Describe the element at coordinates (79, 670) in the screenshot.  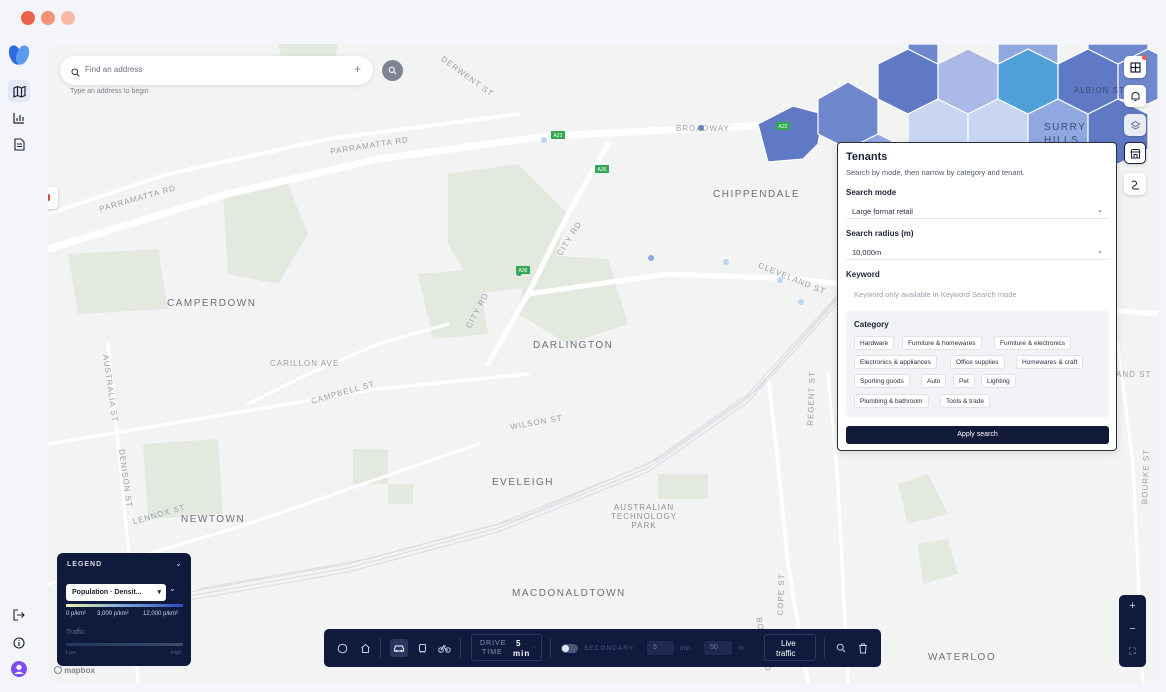
I see `mapbox-text: mapbox` at that location.